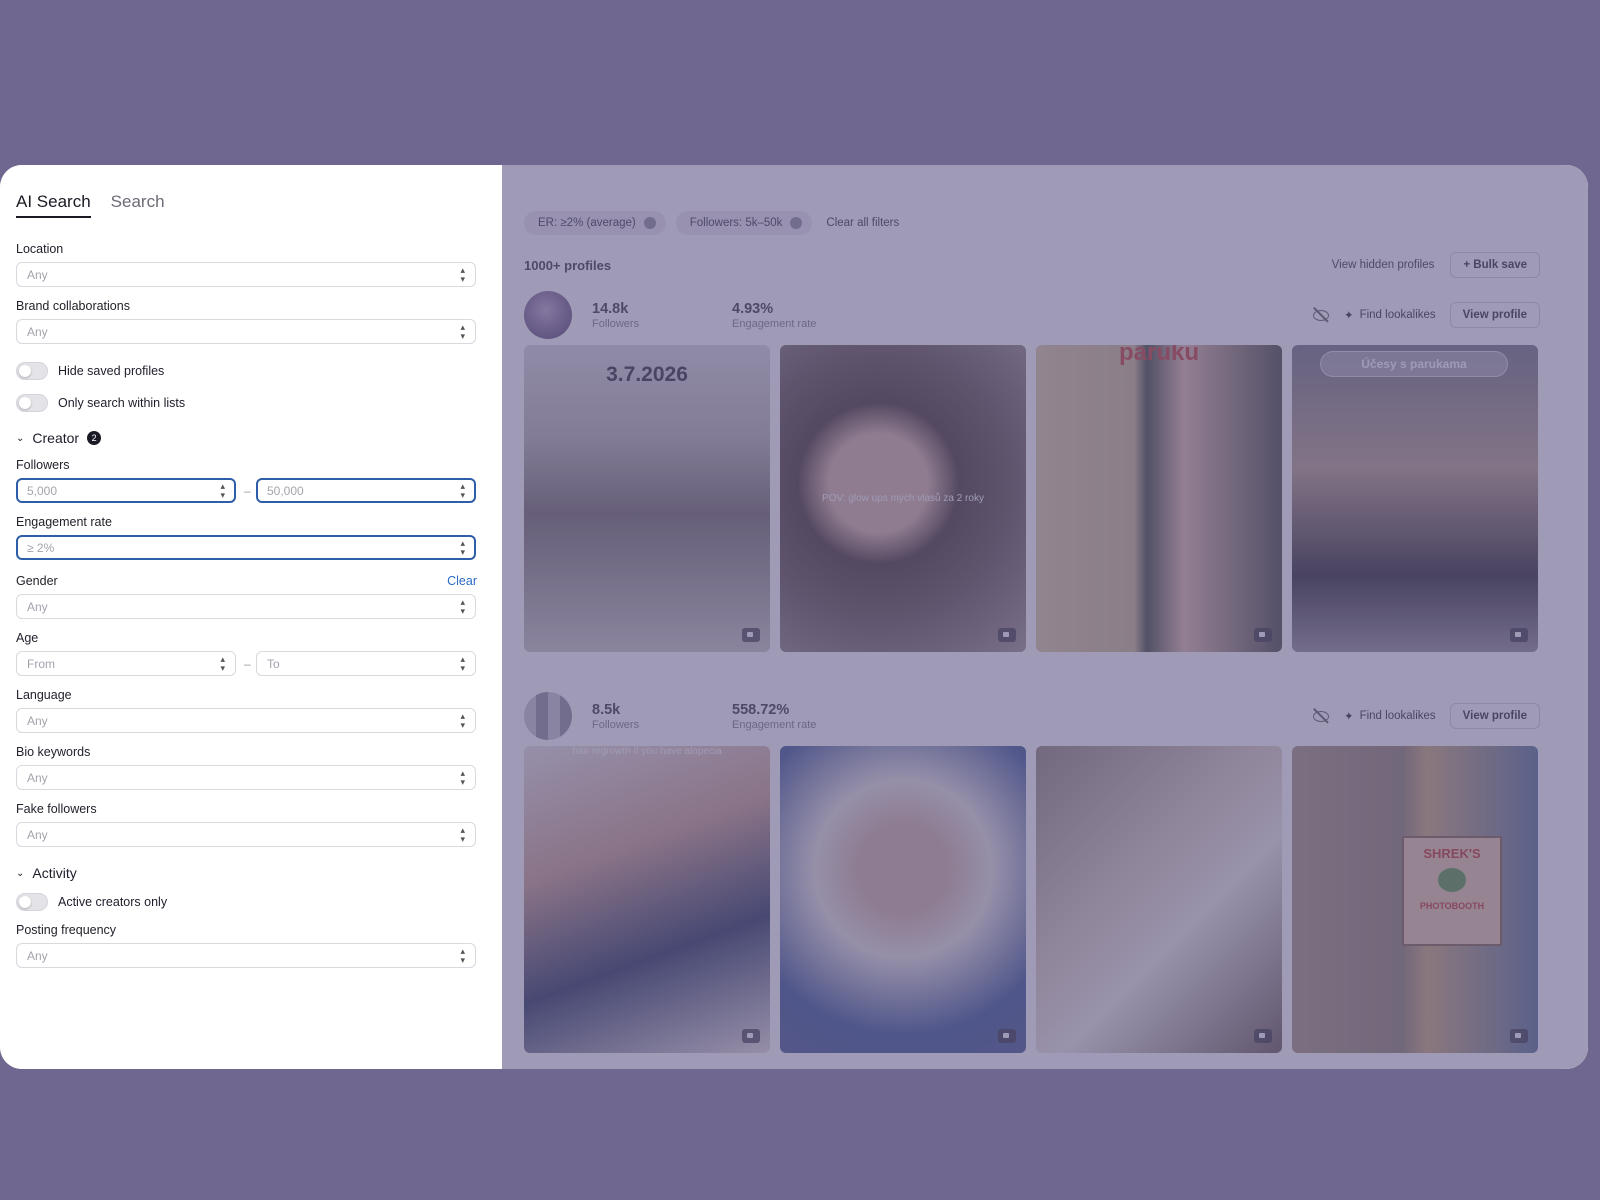 The image size is (1600, 1200). I want to click on clear-all-filters-link: Clear all filters, so click(862, 223).